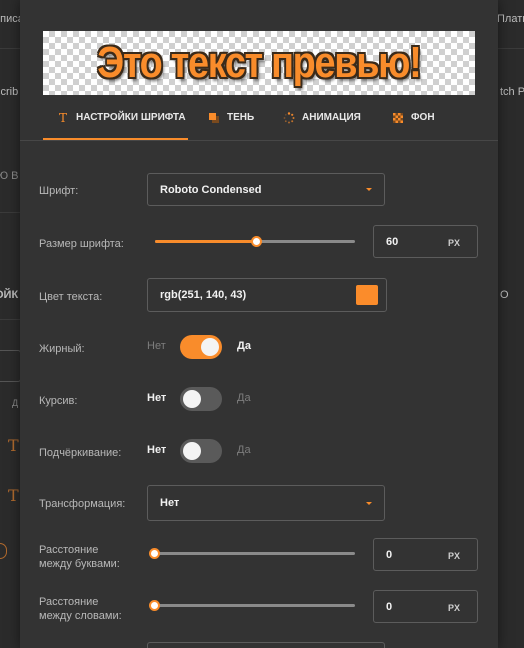  Describe the element at coordinates (425, 554) in the screenshot. I see `letter-spacing-input: 0 PX` at that location.